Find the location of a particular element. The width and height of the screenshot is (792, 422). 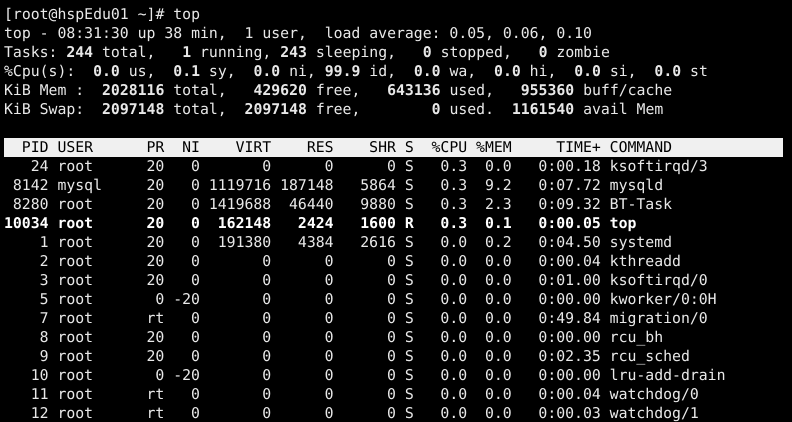

table-cell: 46440 is located at coordinates (311, 204).